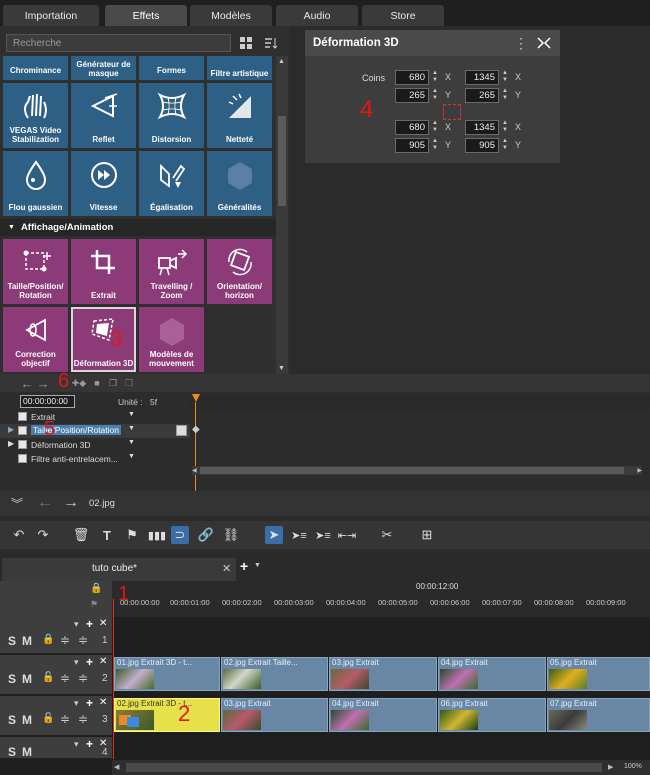 The width and height of the screenshot is (650, 775). What do you see at coordinates (171, 339) in the screenshot?
I see `effect-modeles-mouvement: Modèles de mouvement` at bounding box center [171, 339].